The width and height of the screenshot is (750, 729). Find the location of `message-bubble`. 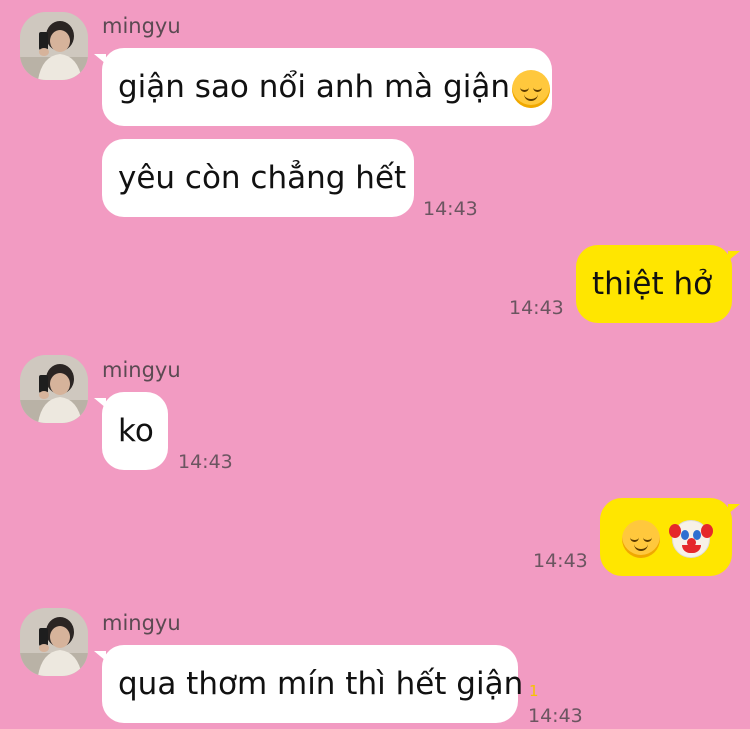

message-bubble is located at coordinates (670, 537).